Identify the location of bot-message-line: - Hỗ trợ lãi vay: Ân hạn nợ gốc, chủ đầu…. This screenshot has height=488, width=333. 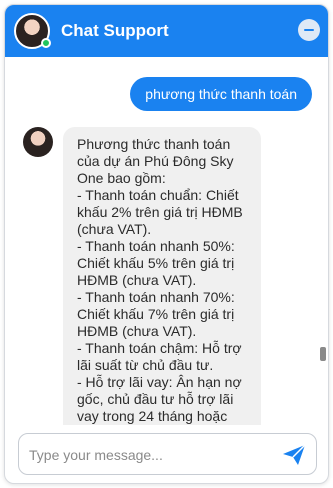
(159, 399).